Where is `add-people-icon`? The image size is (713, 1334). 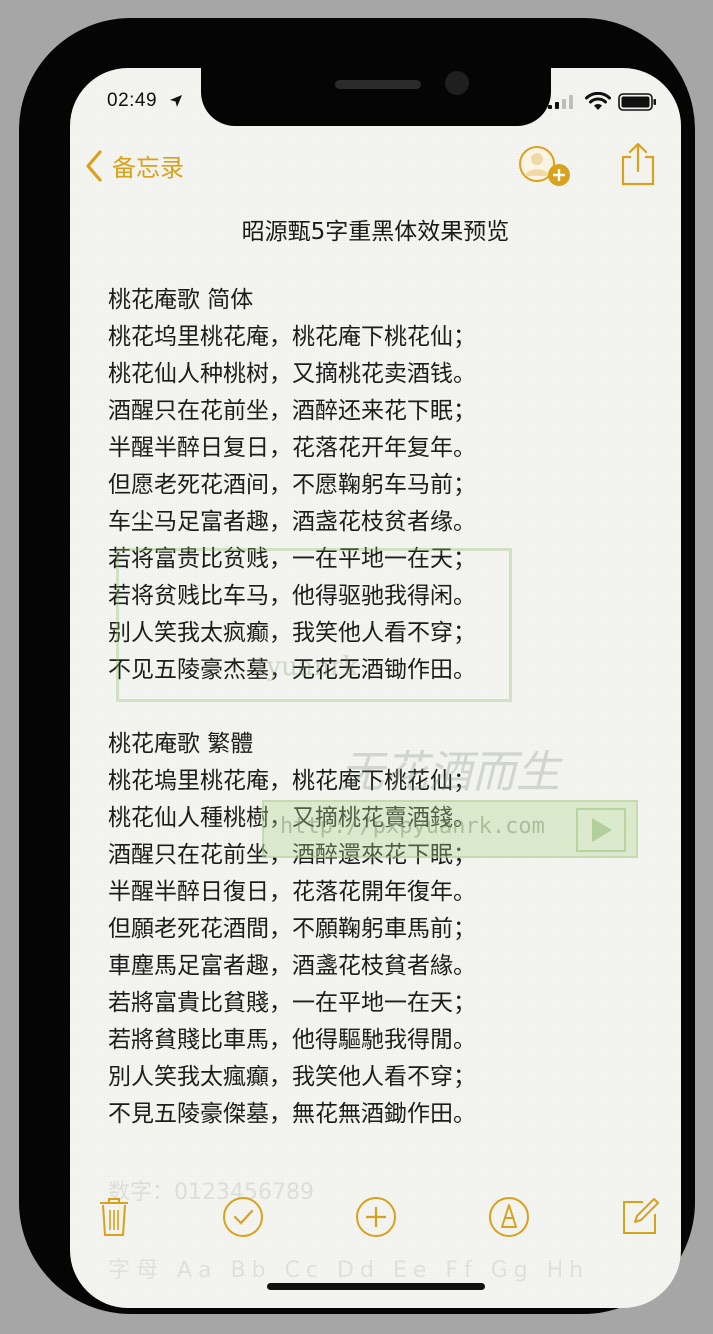 add-people-icon is located at coordinates (545, 167).